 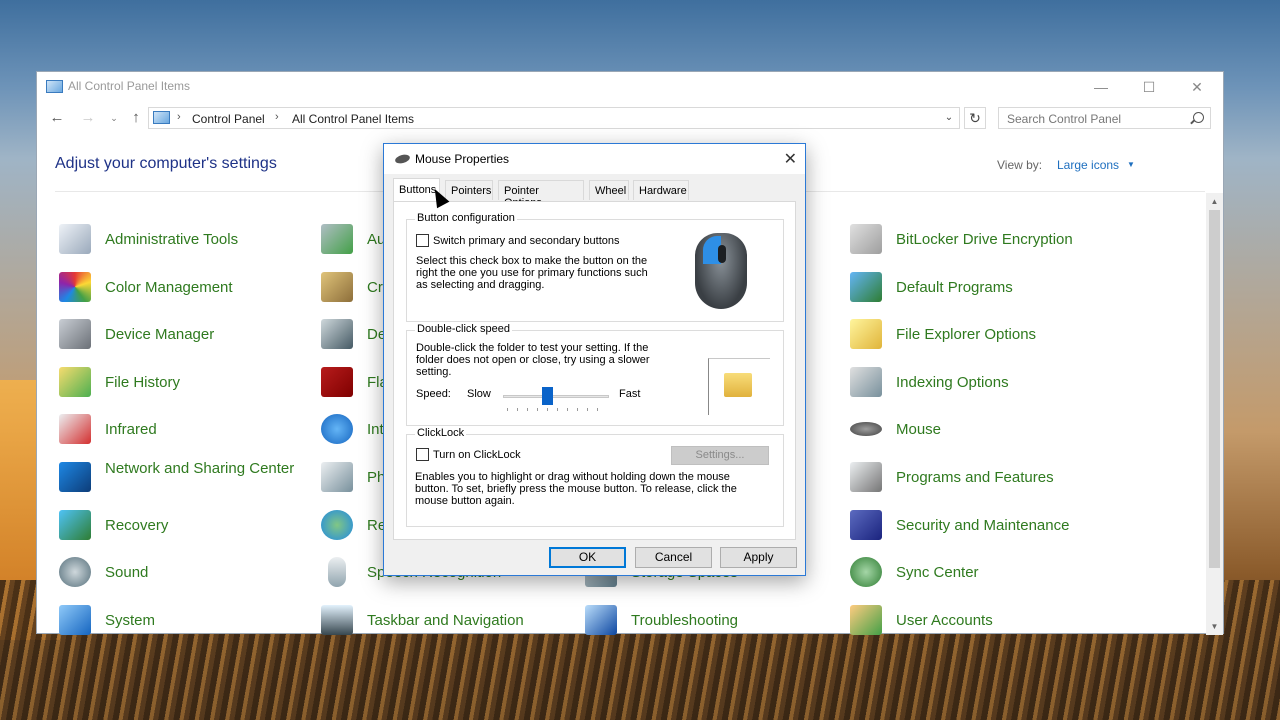 What do you see at coordinates (114, 118) in the screenshot?
I see `recent-locations-chevron-icon: ⌄` at bounding box center [114, 118].